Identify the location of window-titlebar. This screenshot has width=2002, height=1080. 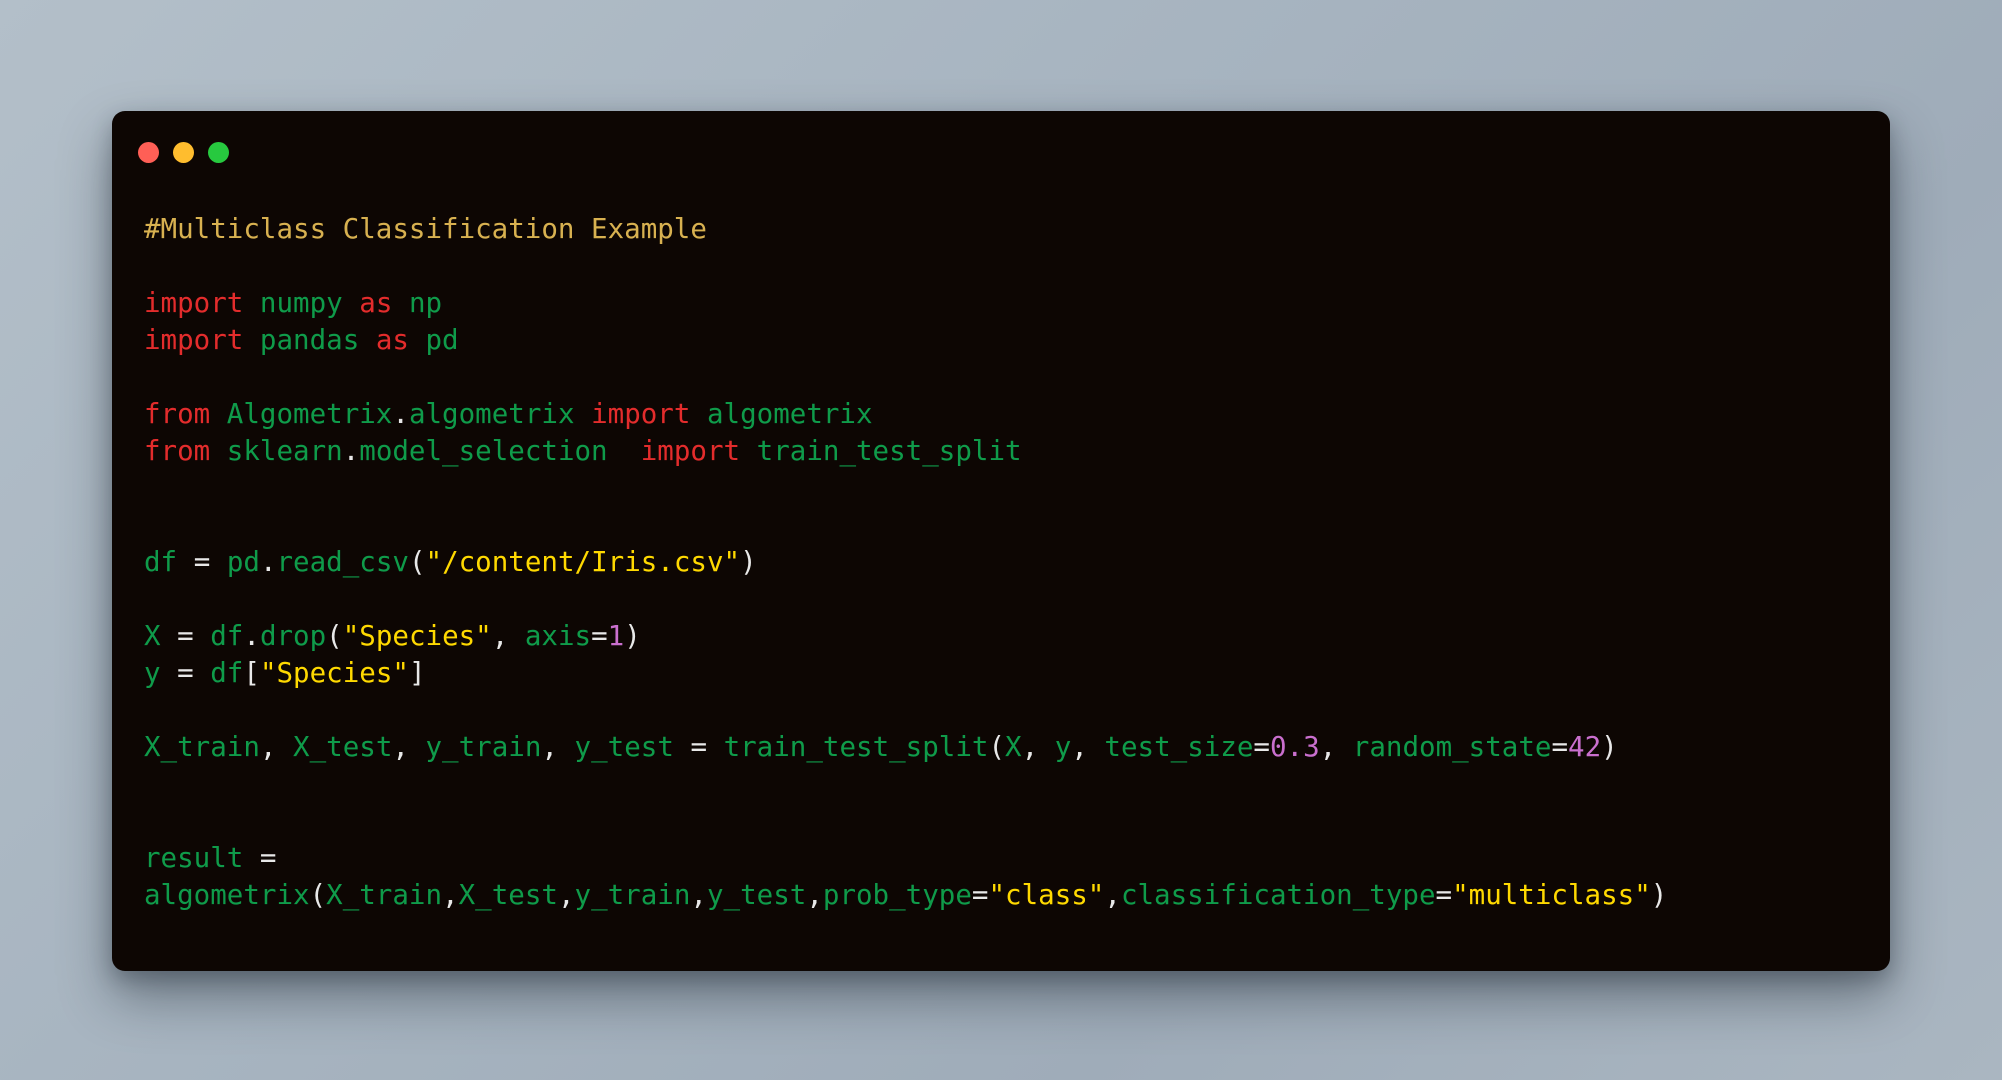
(1001, 139).